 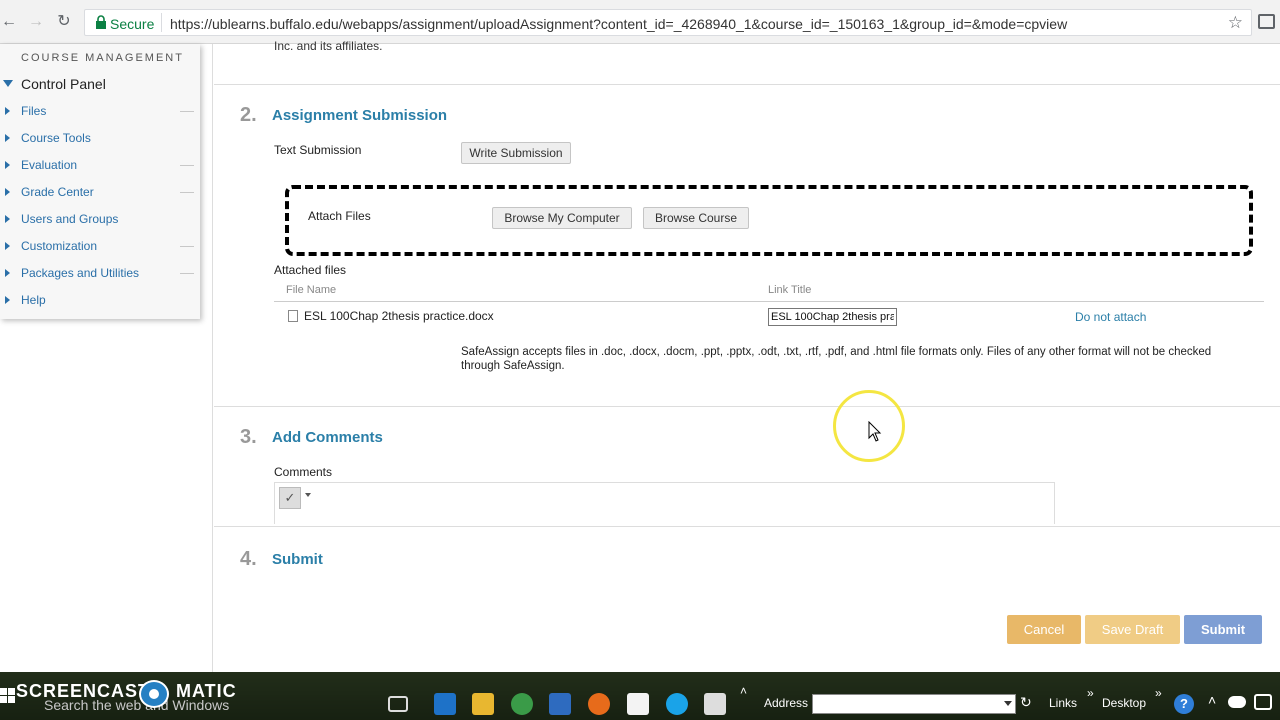 What do you see at coordinates (1026, 702) in the screenshot?
I see `refresh-icon: ↻` at bounding box center [1026, 702].